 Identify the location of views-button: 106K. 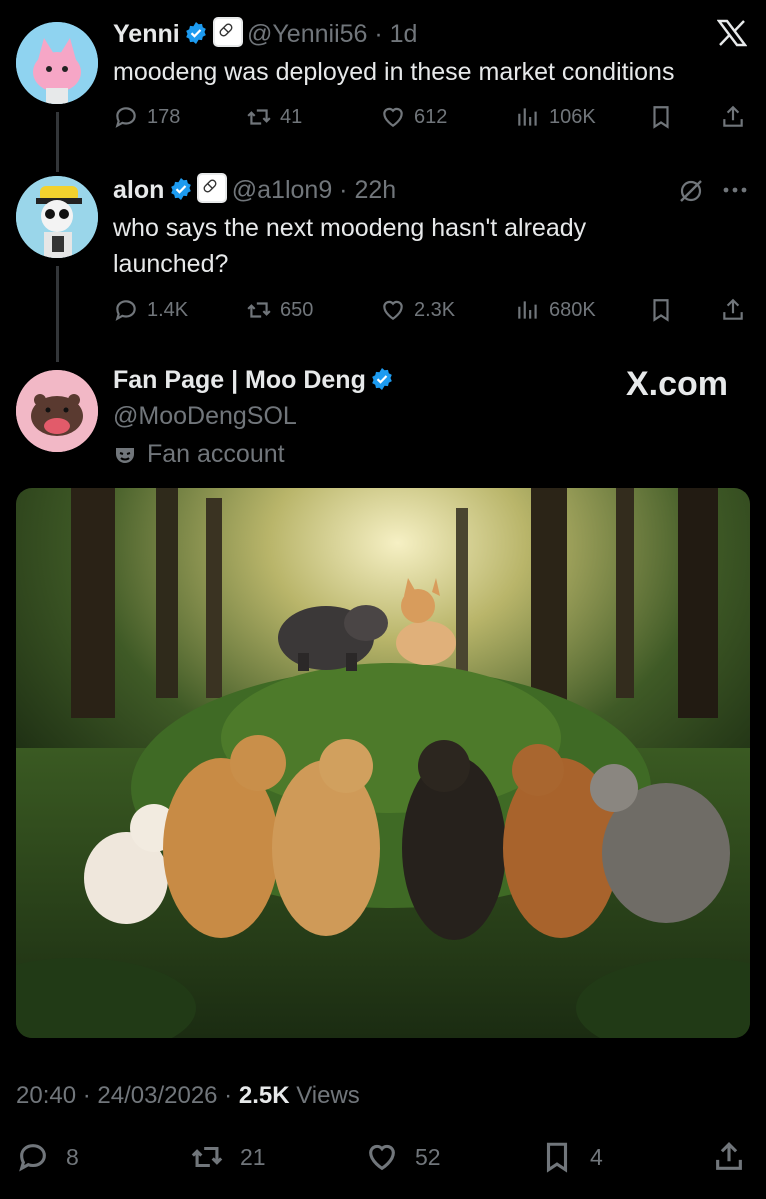
(555, 117).